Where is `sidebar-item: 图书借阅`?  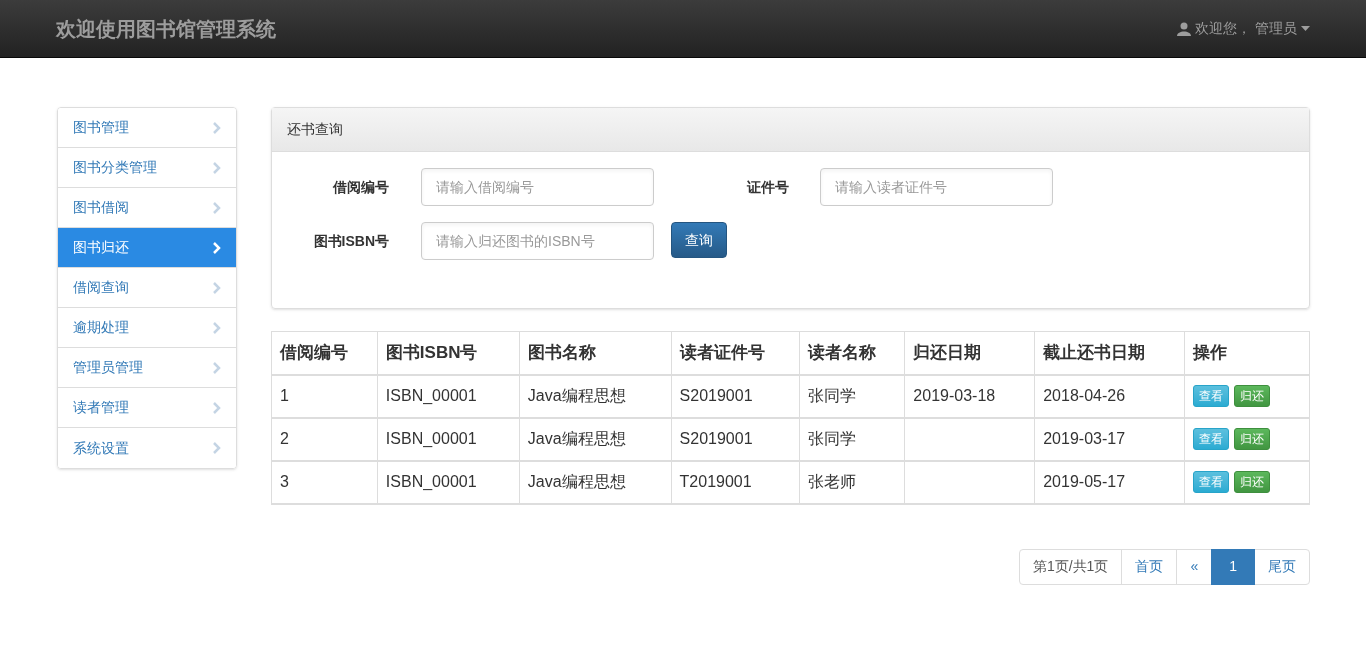 sidebar-item: 图书借阅 is located at coordinates (147, 208).